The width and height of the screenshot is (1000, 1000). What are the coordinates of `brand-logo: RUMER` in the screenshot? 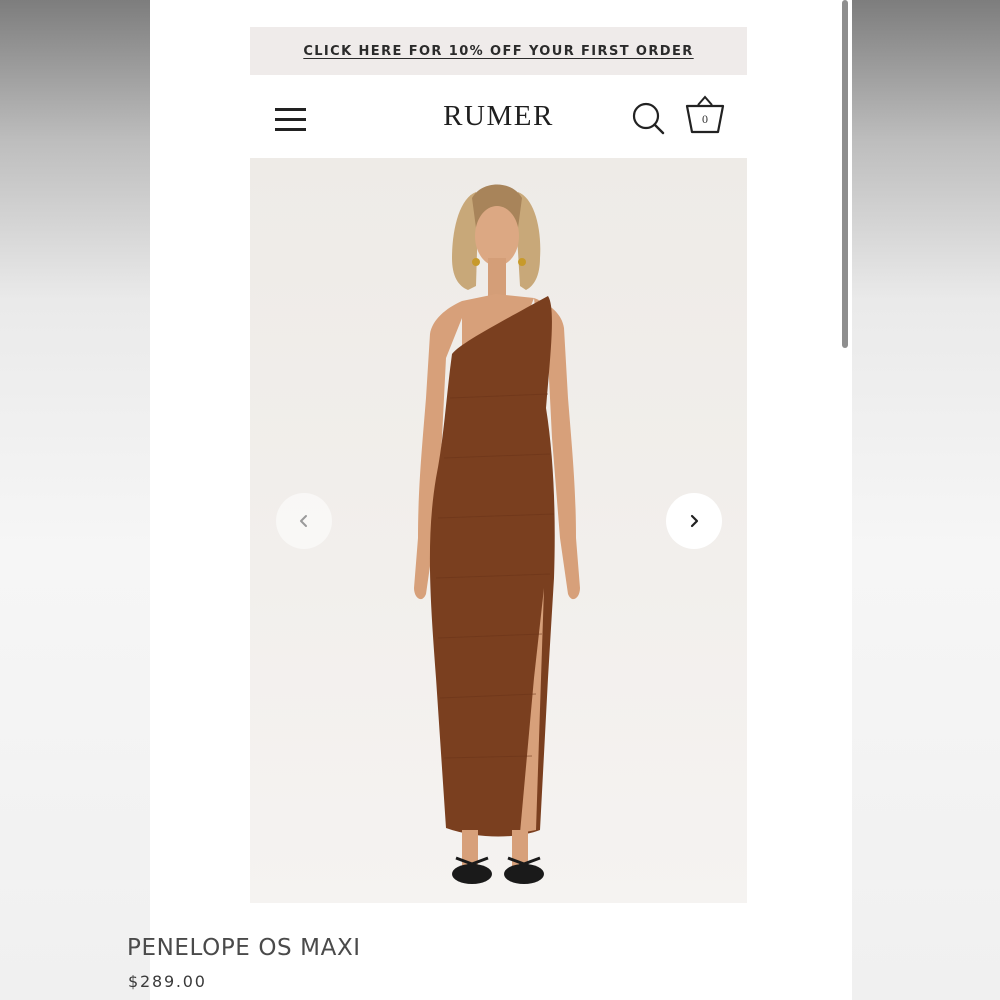 It's located at (498, 116).